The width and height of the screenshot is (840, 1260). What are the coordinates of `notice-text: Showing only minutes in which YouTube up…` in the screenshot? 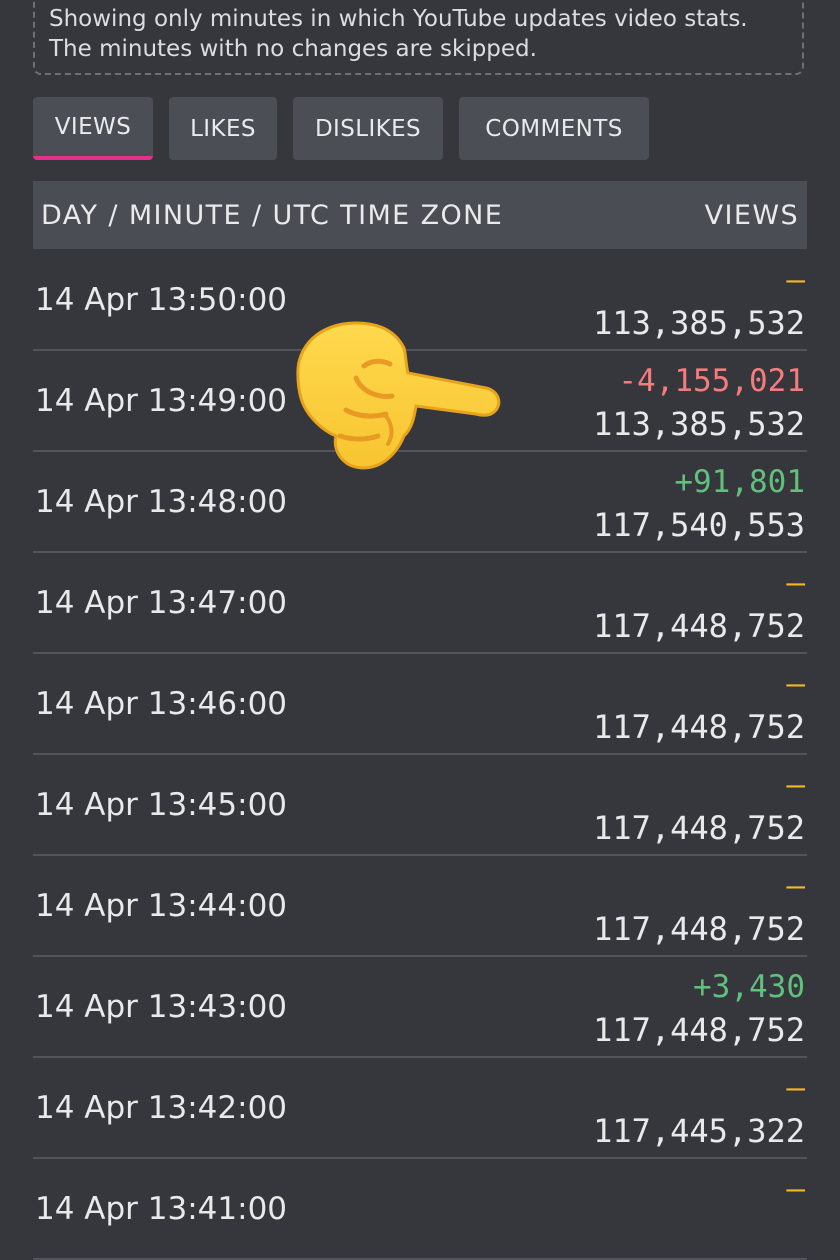 It's located at (398, 34).